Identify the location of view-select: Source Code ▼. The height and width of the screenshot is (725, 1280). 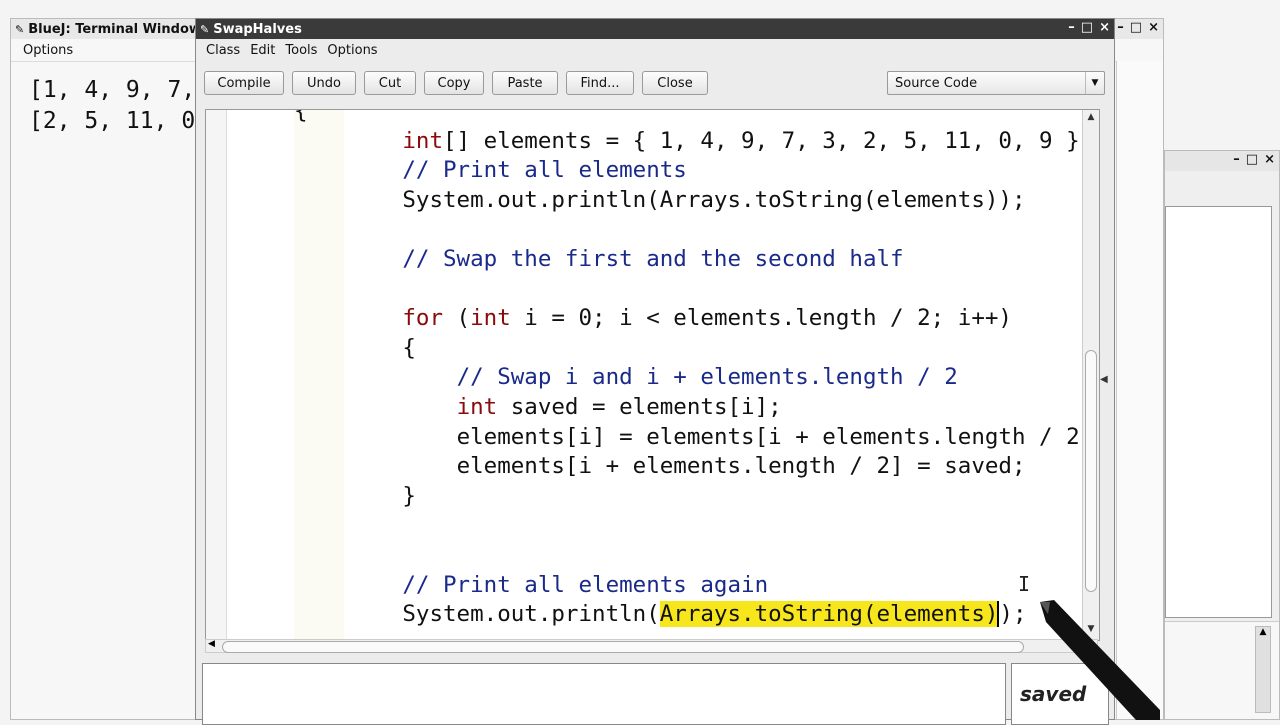
(996, 83).